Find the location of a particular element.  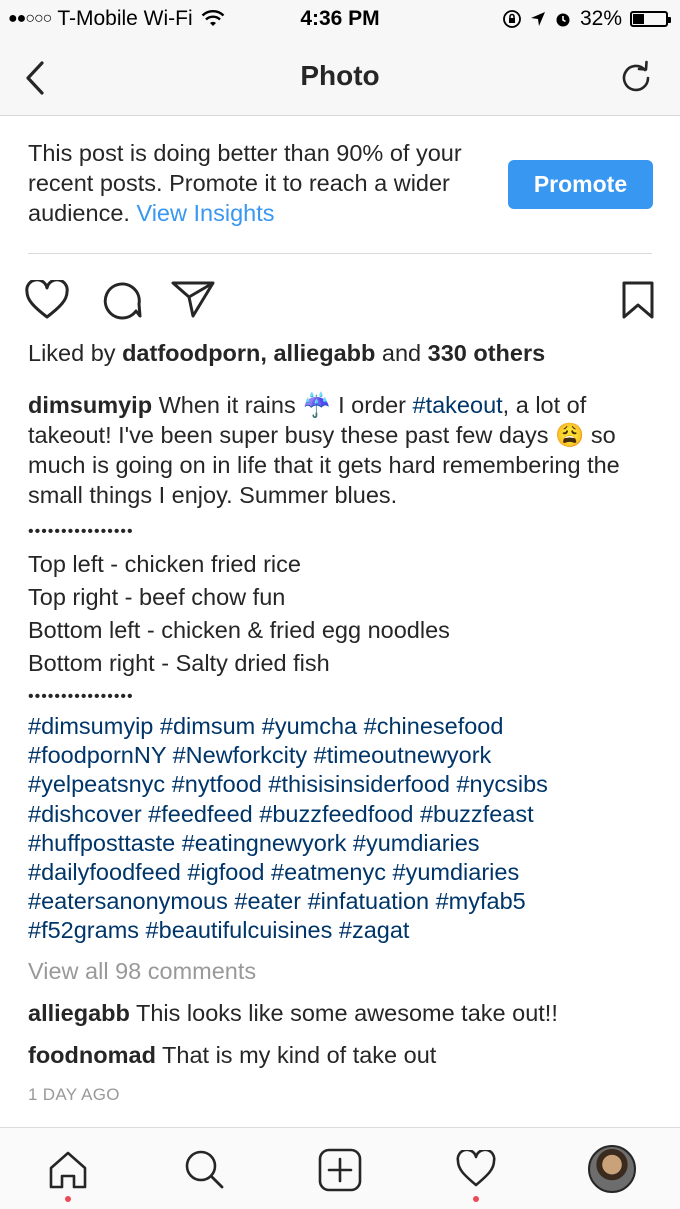

alarm-icon is located at coordinates (563, 20).